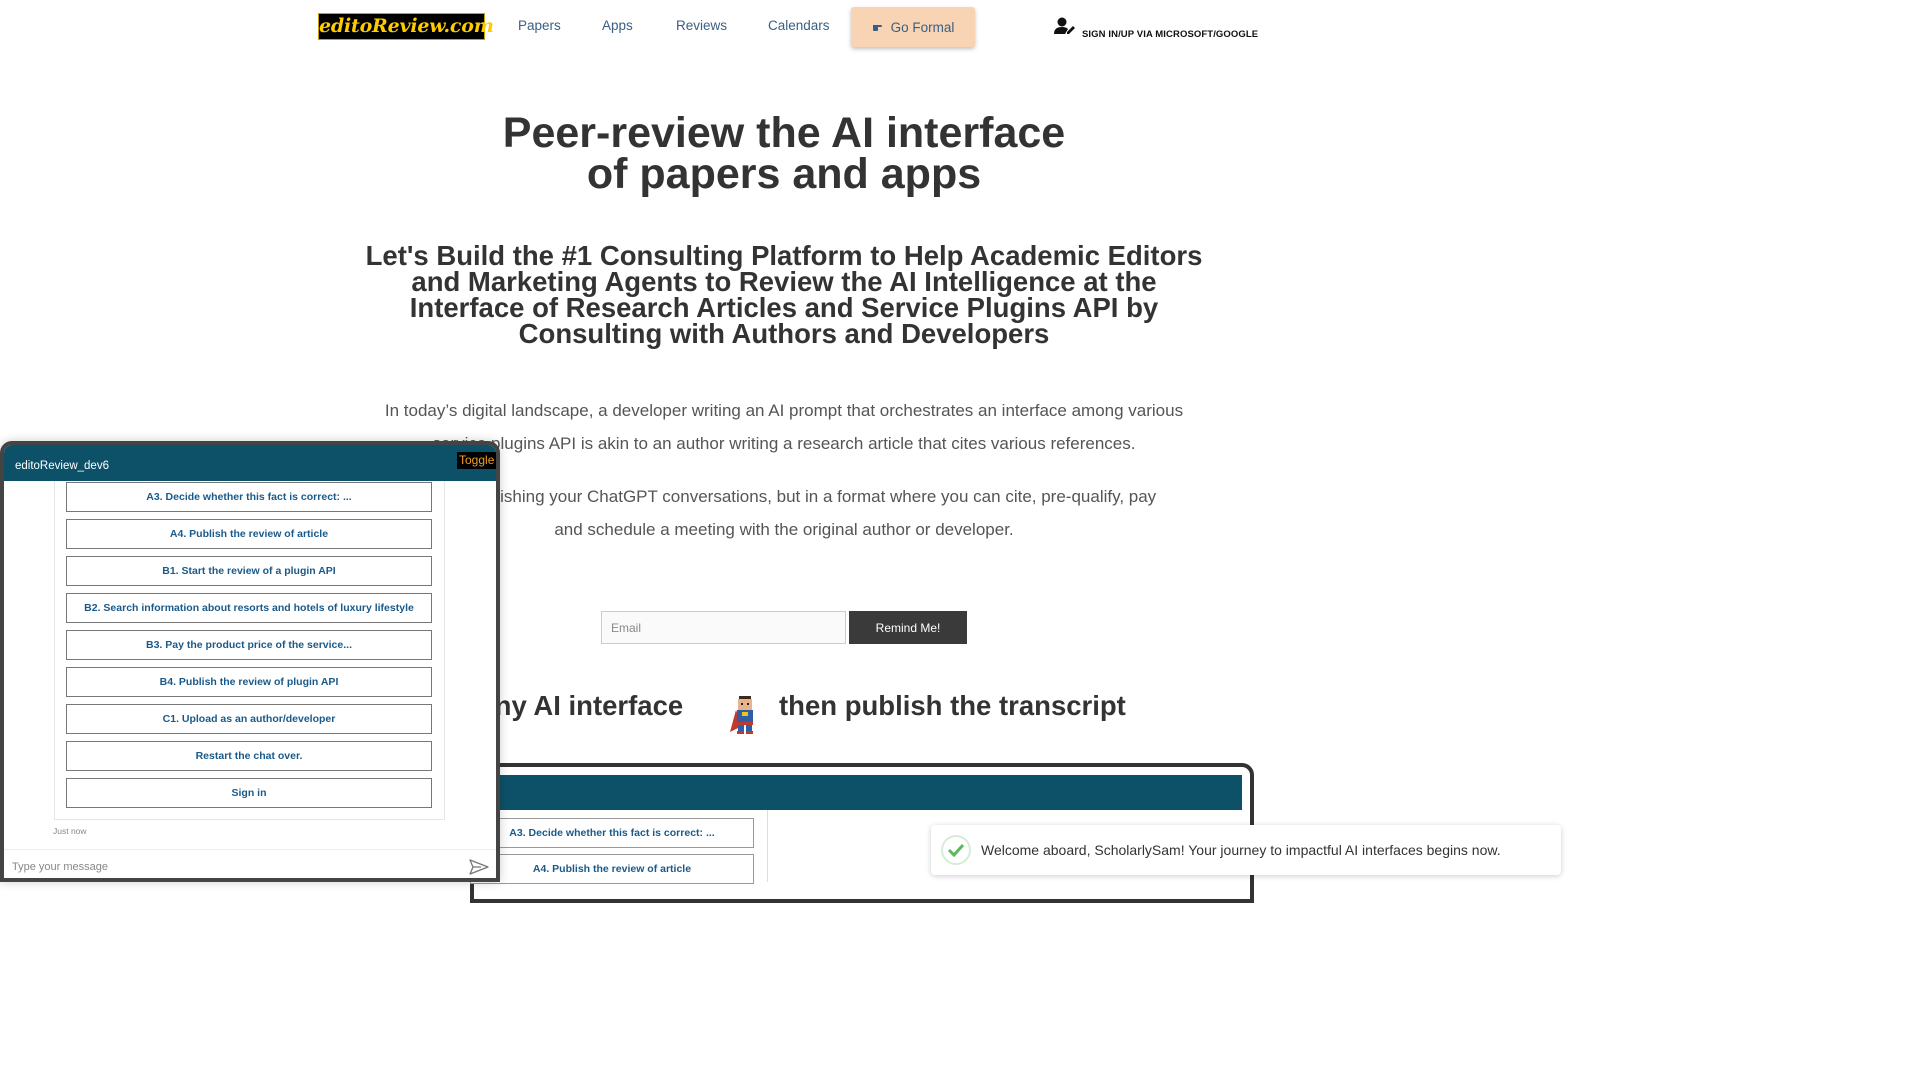 This screenshot has width=1920, height=1080. Describe the element at coordinates (62, 466) in the screenshot. I see `chat-title: editoReview_dev6` at that location.